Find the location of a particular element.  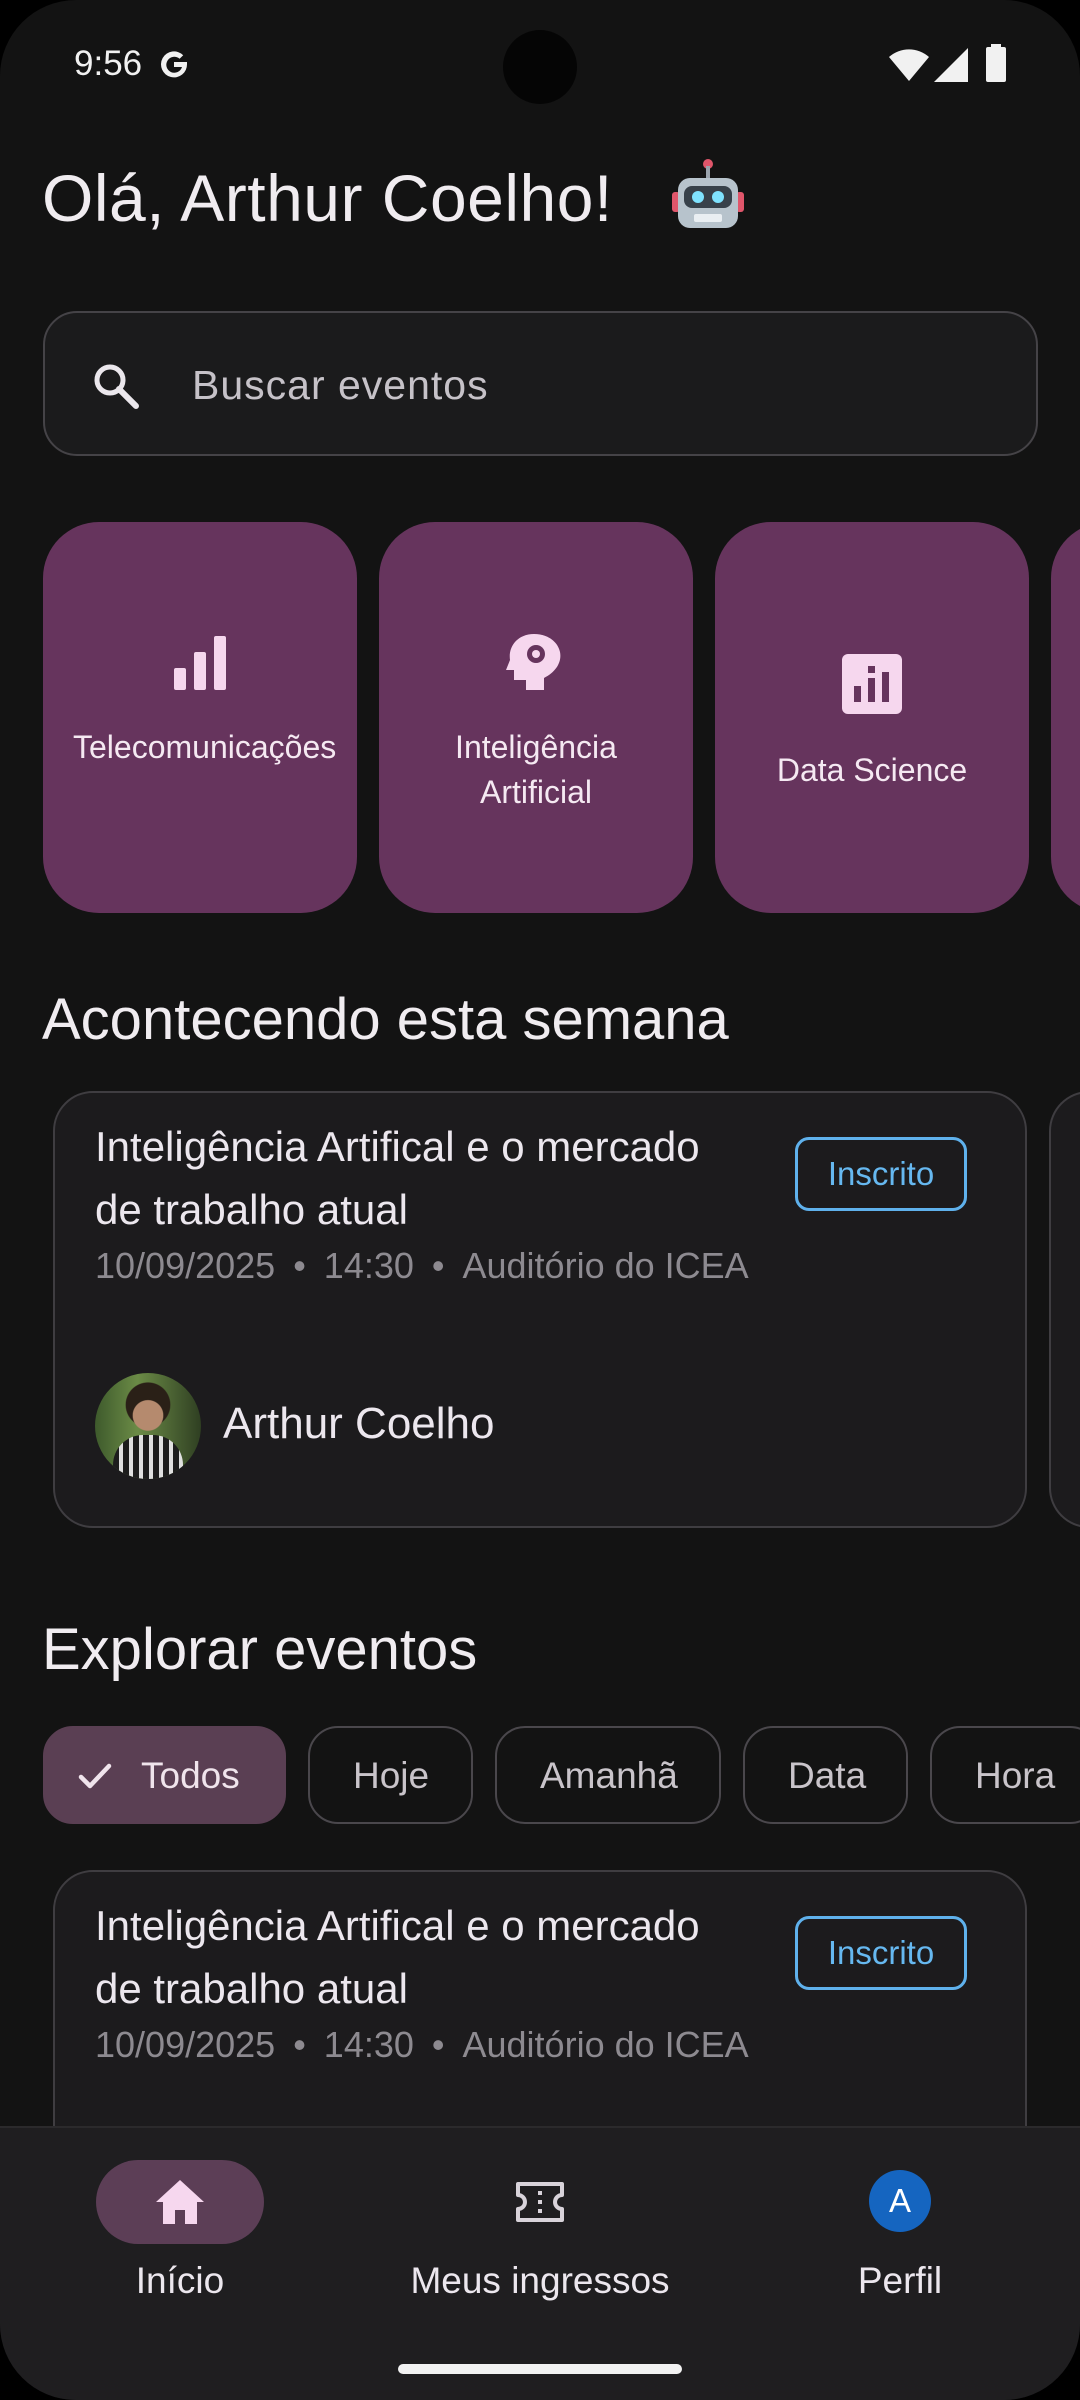

gesture-handle is located at coordinates (540, 2369).